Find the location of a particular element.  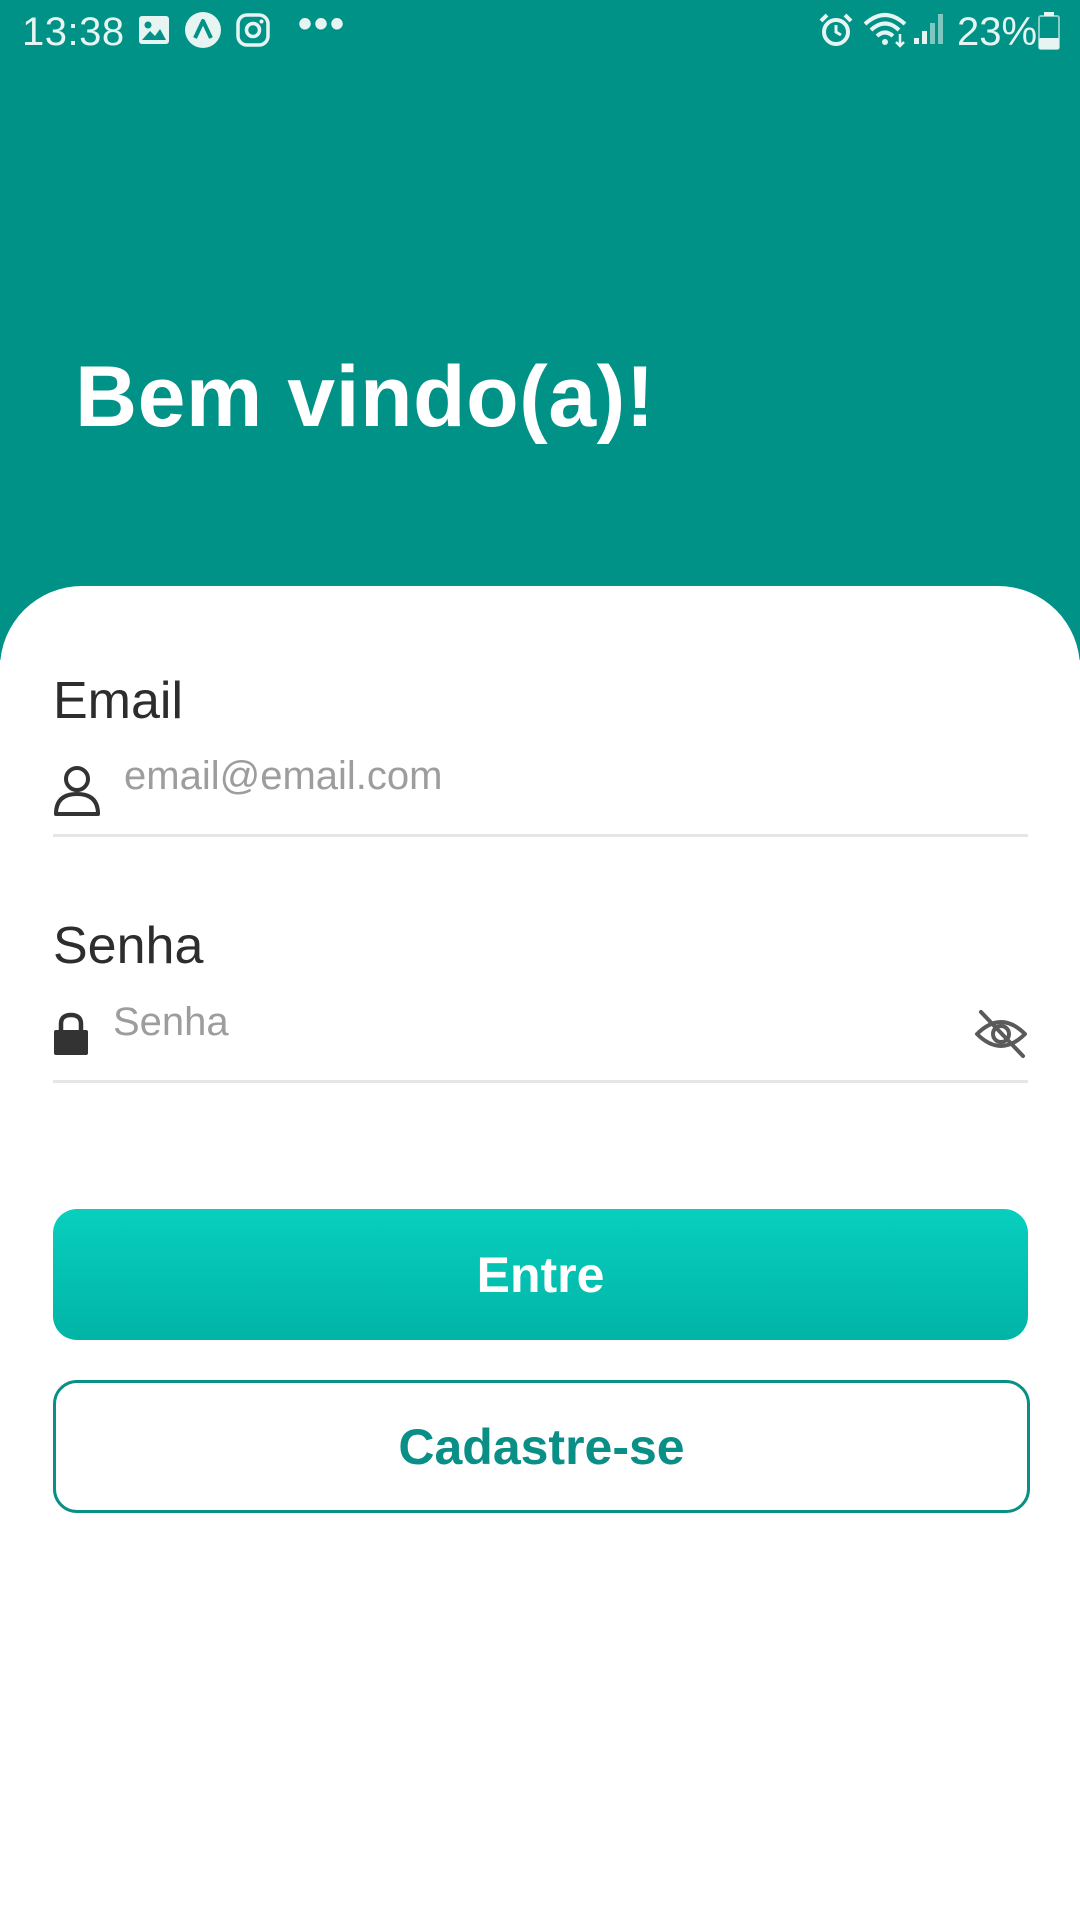

gallery-icon is located at coordinates (154, 32).